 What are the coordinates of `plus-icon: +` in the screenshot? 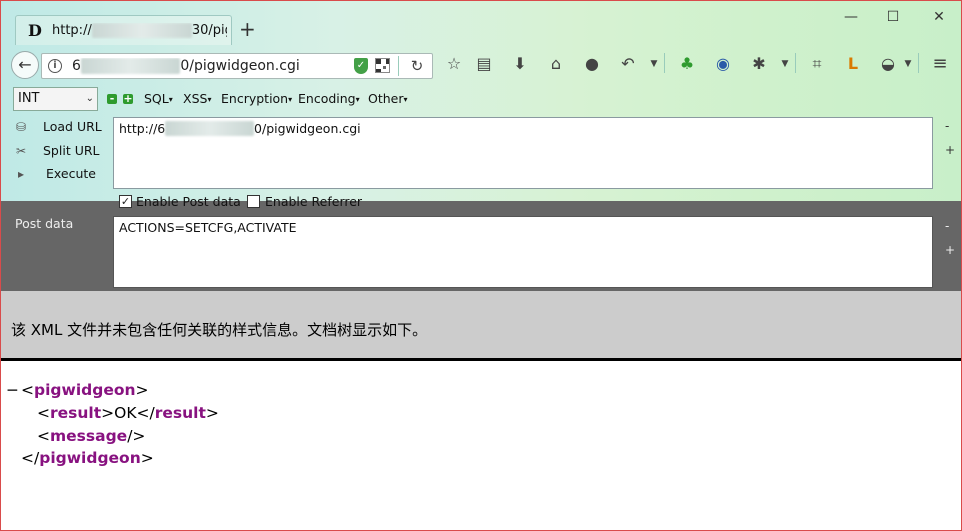 It's located at (128, 98).